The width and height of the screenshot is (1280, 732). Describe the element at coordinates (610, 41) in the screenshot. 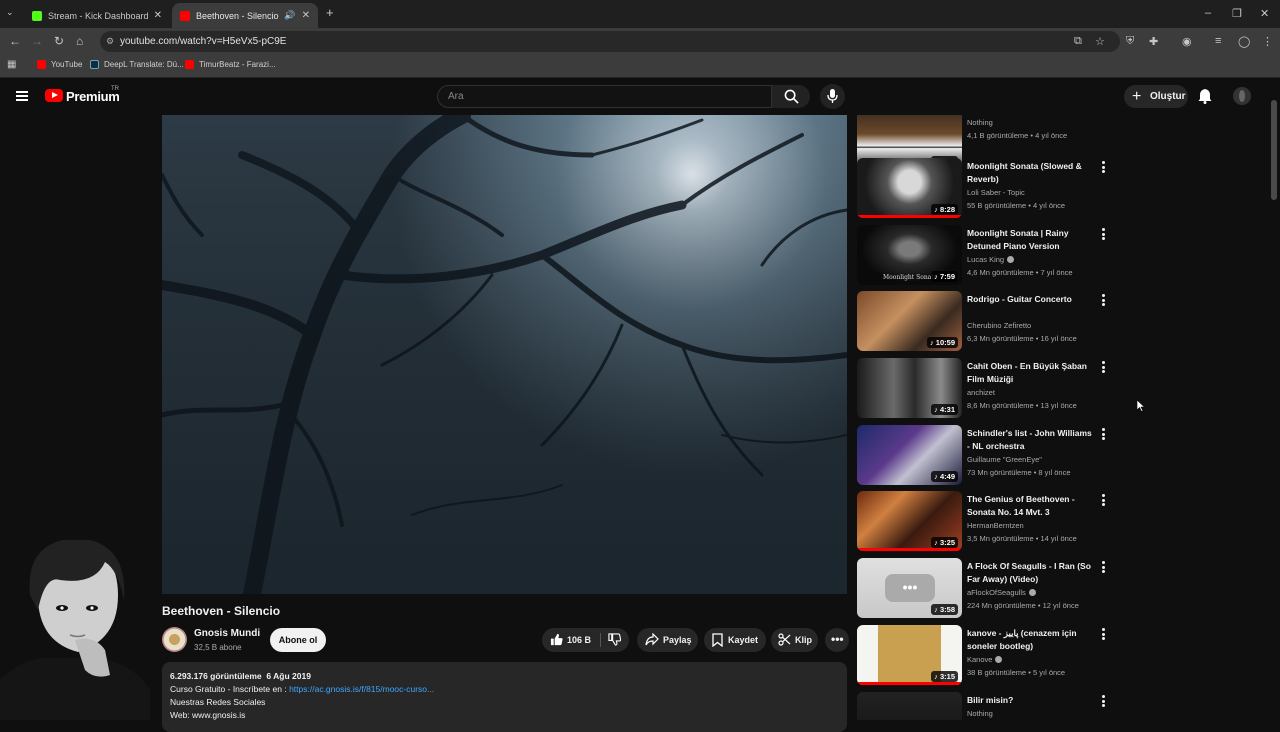

I see `address-bar: ⚙ youtube.com/watch?v=H5eVx5-pC9E` at that location.